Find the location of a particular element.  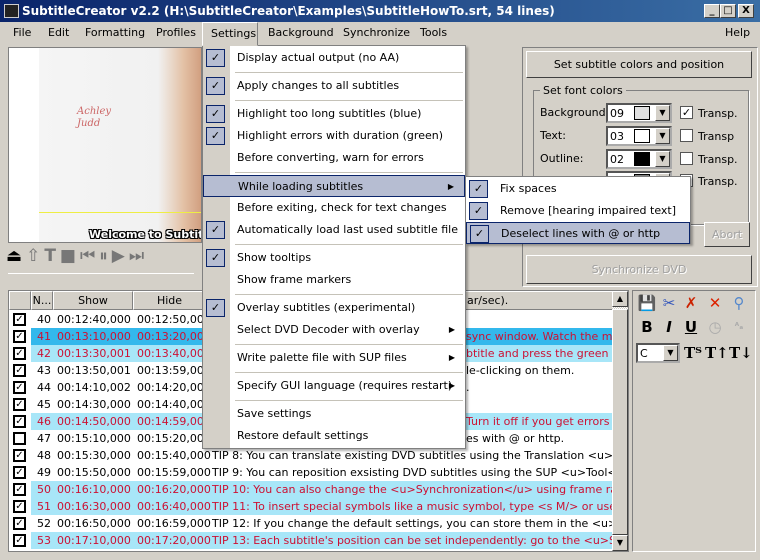

row-checkbox is located at coordinates (19, 438).